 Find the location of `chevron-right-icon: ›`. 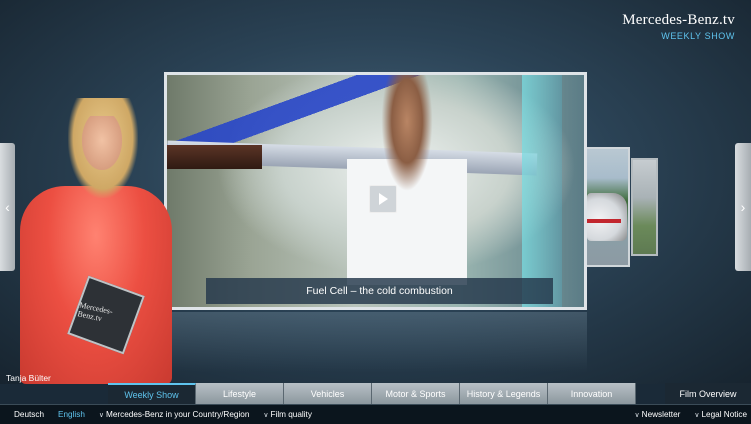

chevron-right-icon: › is located at coordinates (743, 207).